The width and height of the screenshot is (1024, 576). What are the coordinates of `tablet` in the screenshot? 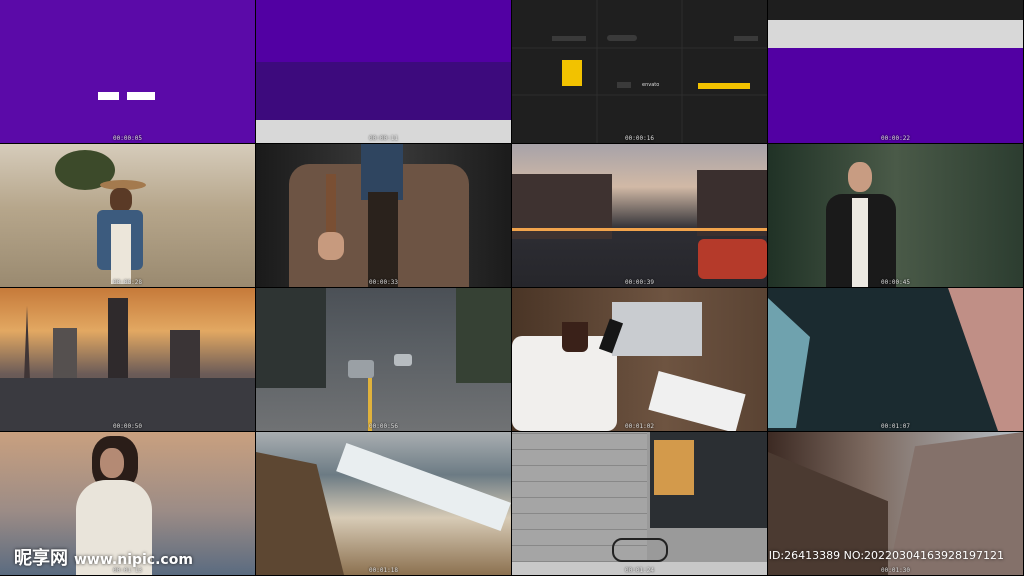 It's located at (697, 401).